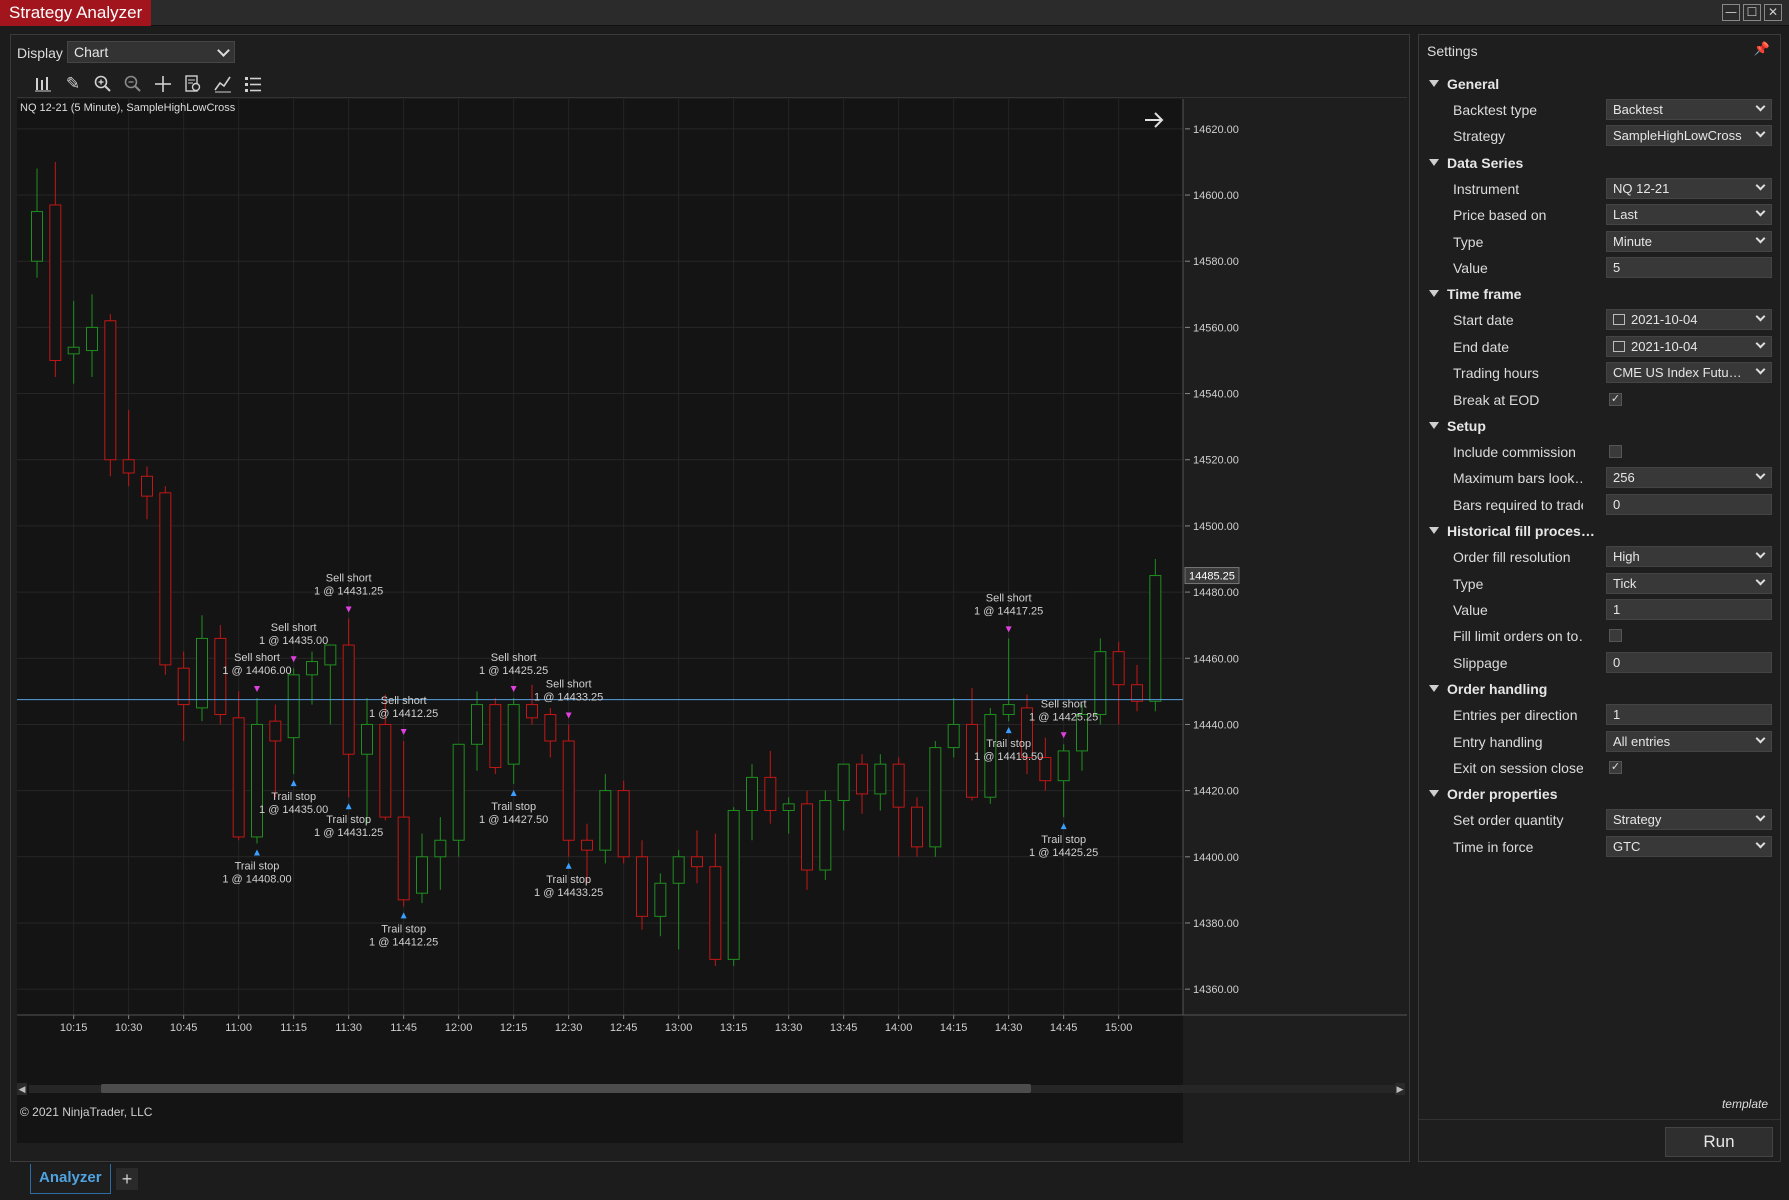 Image resolution: width=1789 pixels, height=1200 pixels. I want to click on property-value: 0, so click(1617, 662).